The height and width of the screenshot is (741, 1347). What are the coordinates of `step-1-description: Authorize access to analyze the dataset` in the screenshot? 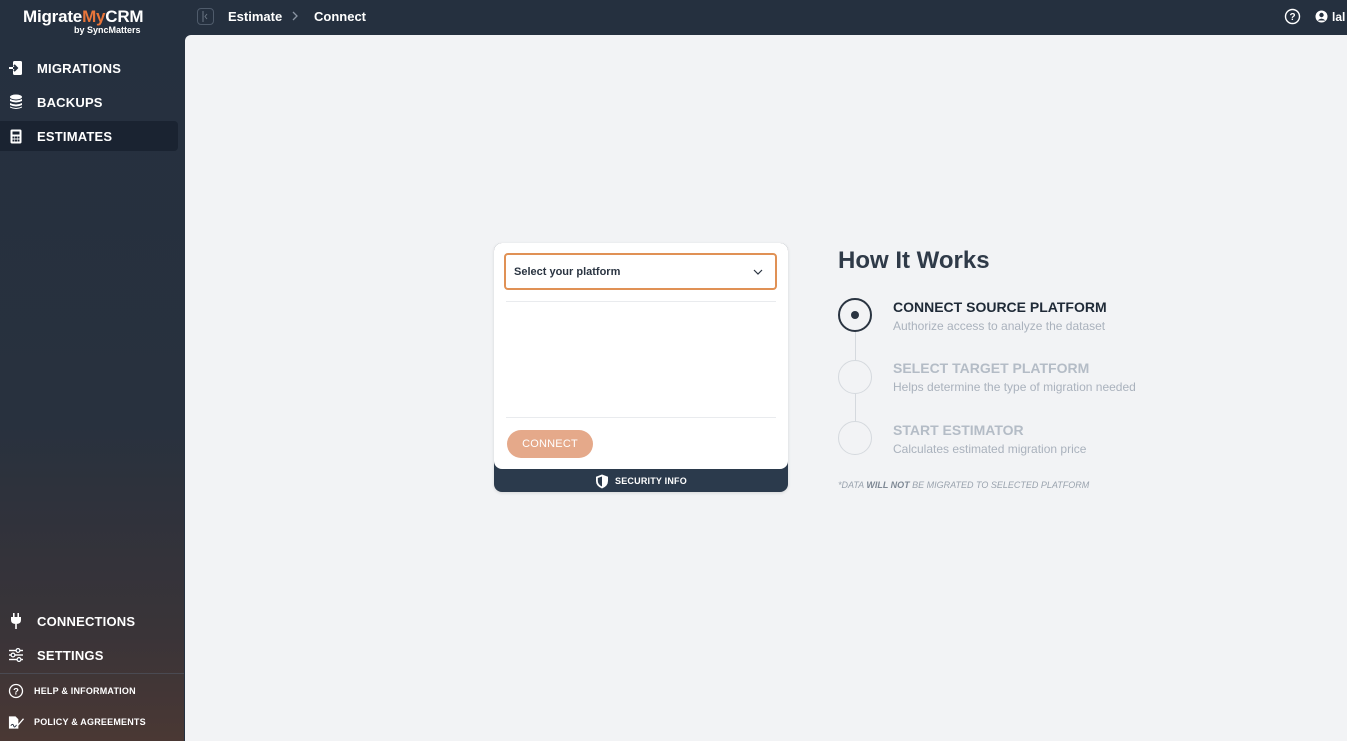 It's located at (999, 326).